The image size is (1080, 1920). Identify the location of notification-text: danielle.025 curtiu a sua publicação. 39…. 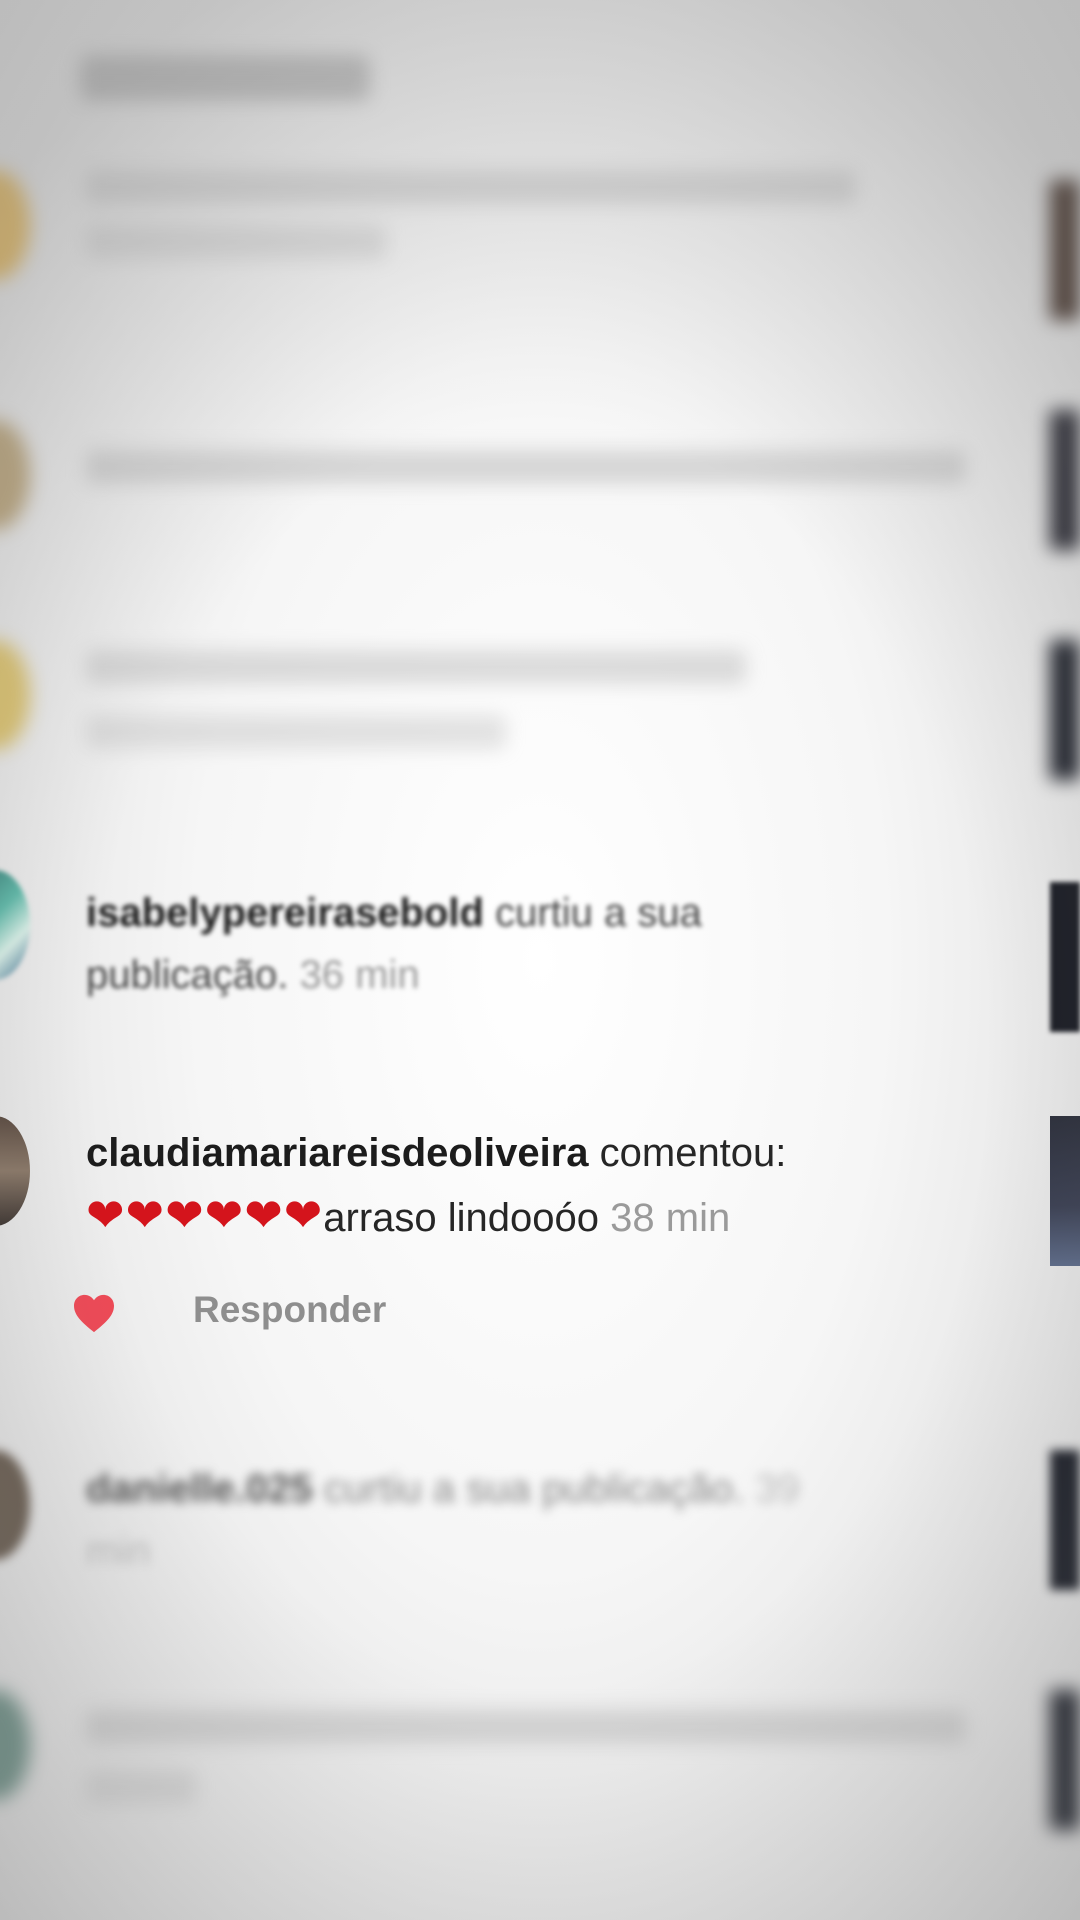
(526, 1520).